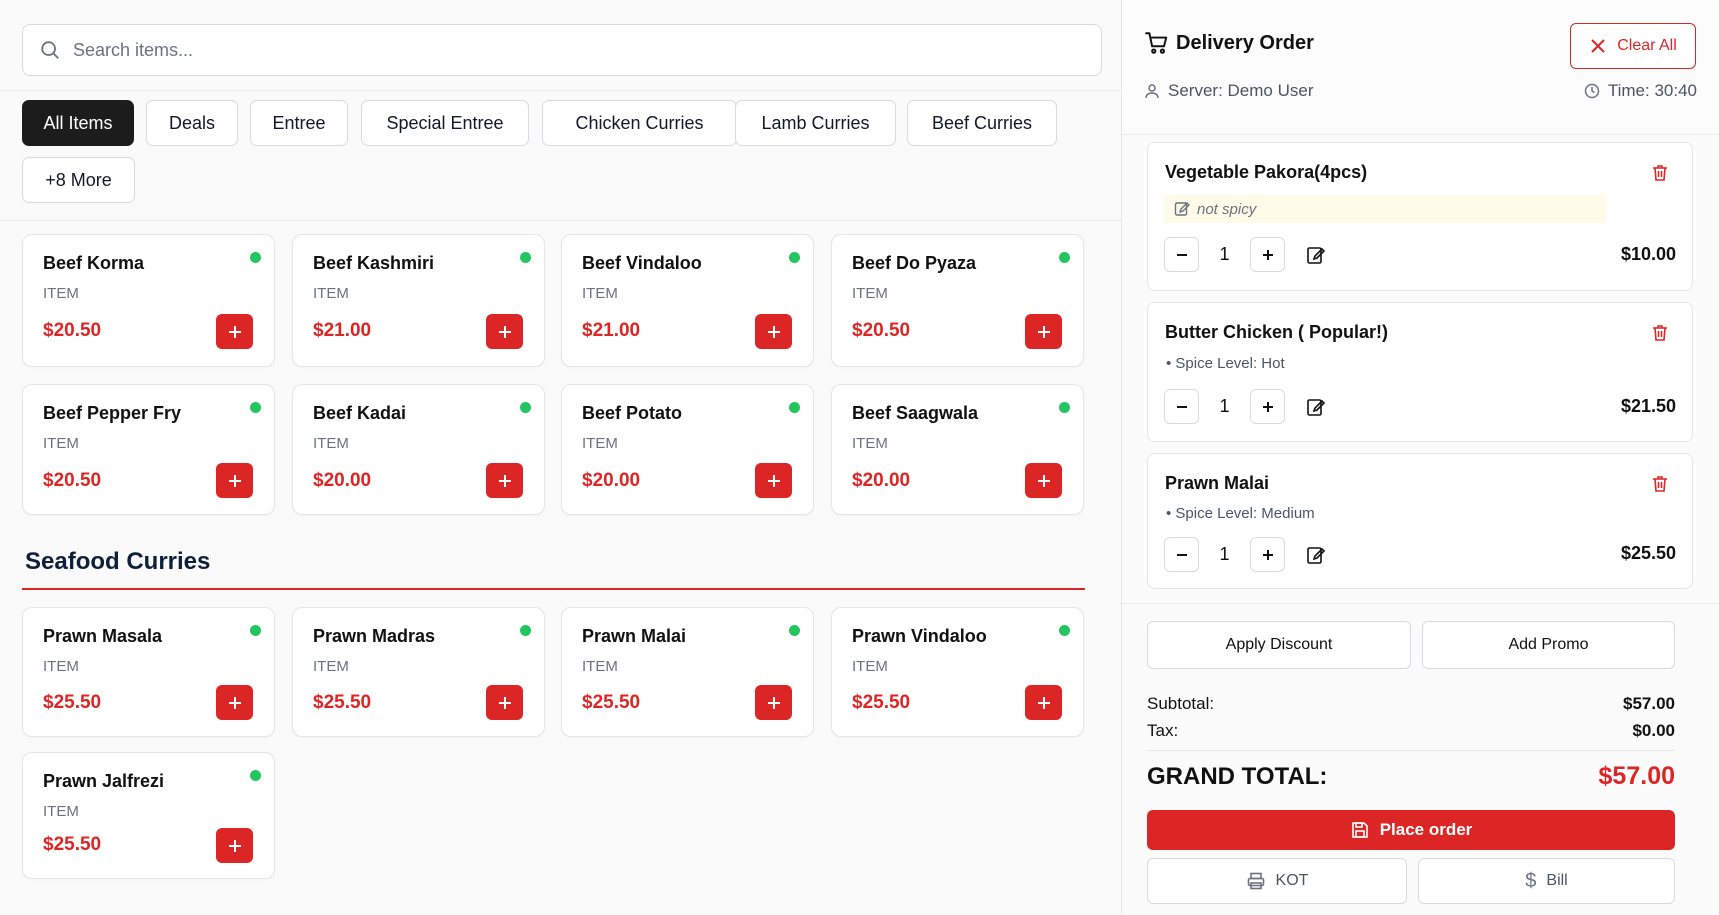  Describe the element at coordinates (1359, 830) in the screenshot. I see `save-icon` at that location.